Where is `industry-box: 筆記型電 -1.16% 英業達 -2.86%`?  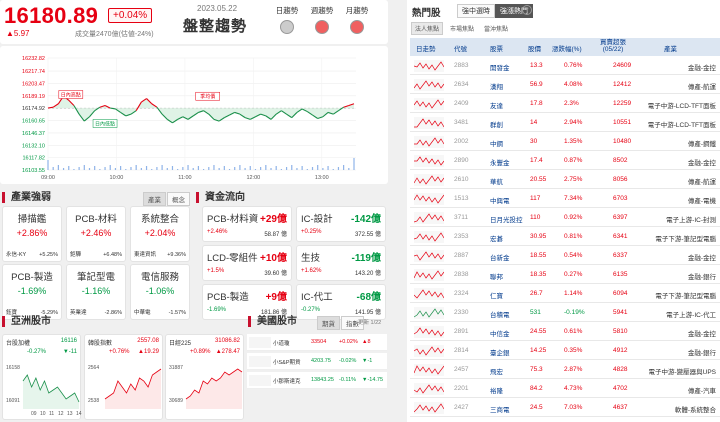
industry-box: 筆記型電 -1.16% 英業達 -2.86% is located at coordinates (96, 292).